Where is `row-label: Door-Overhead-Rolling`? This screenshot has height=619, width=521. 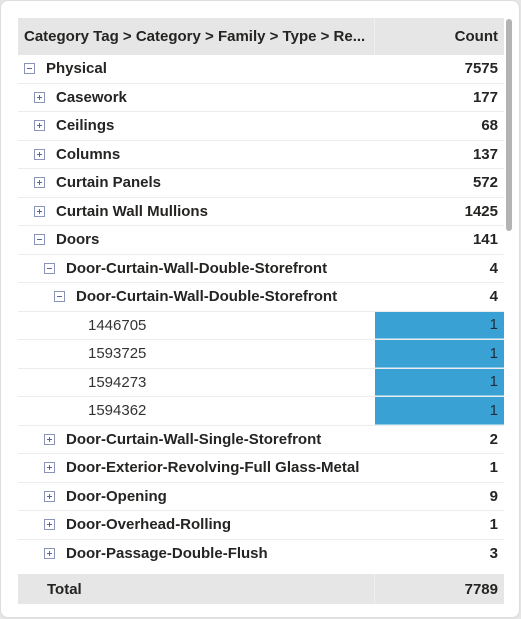
row-label: Door-Overhead-Rolling is located at coordinates (149, 525).